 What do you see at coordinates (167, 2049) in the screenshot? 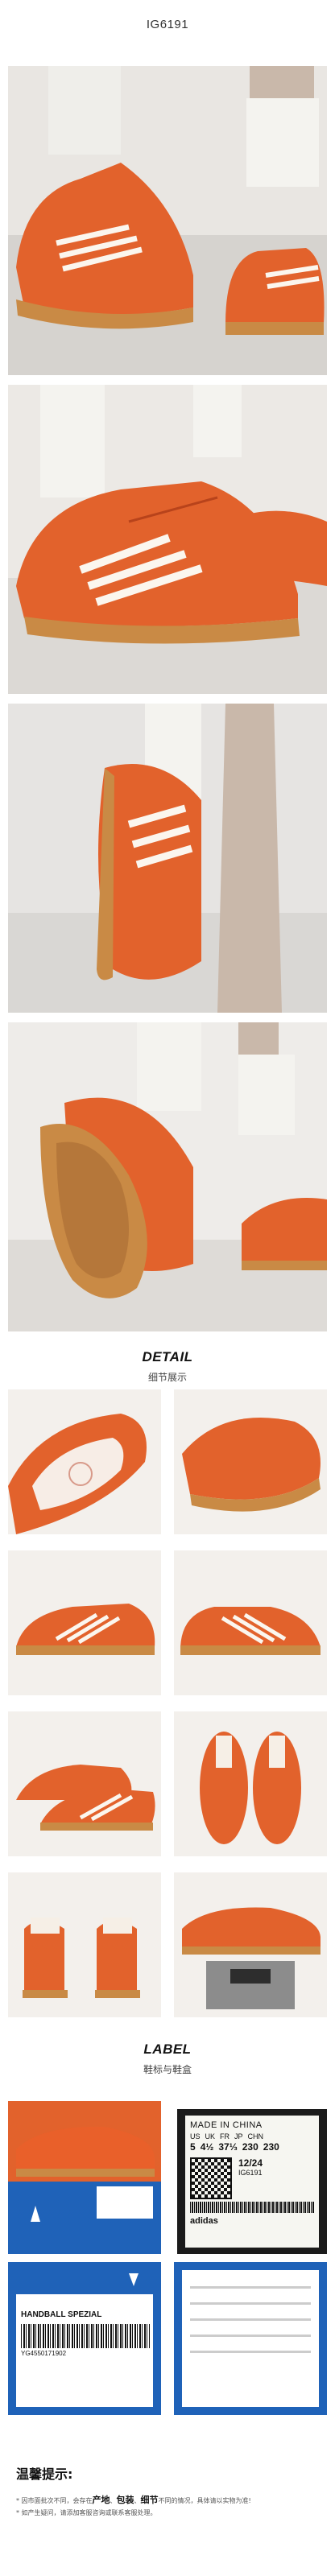
I see `label-title-en: LABEL` at bounding box center [167, 2049].